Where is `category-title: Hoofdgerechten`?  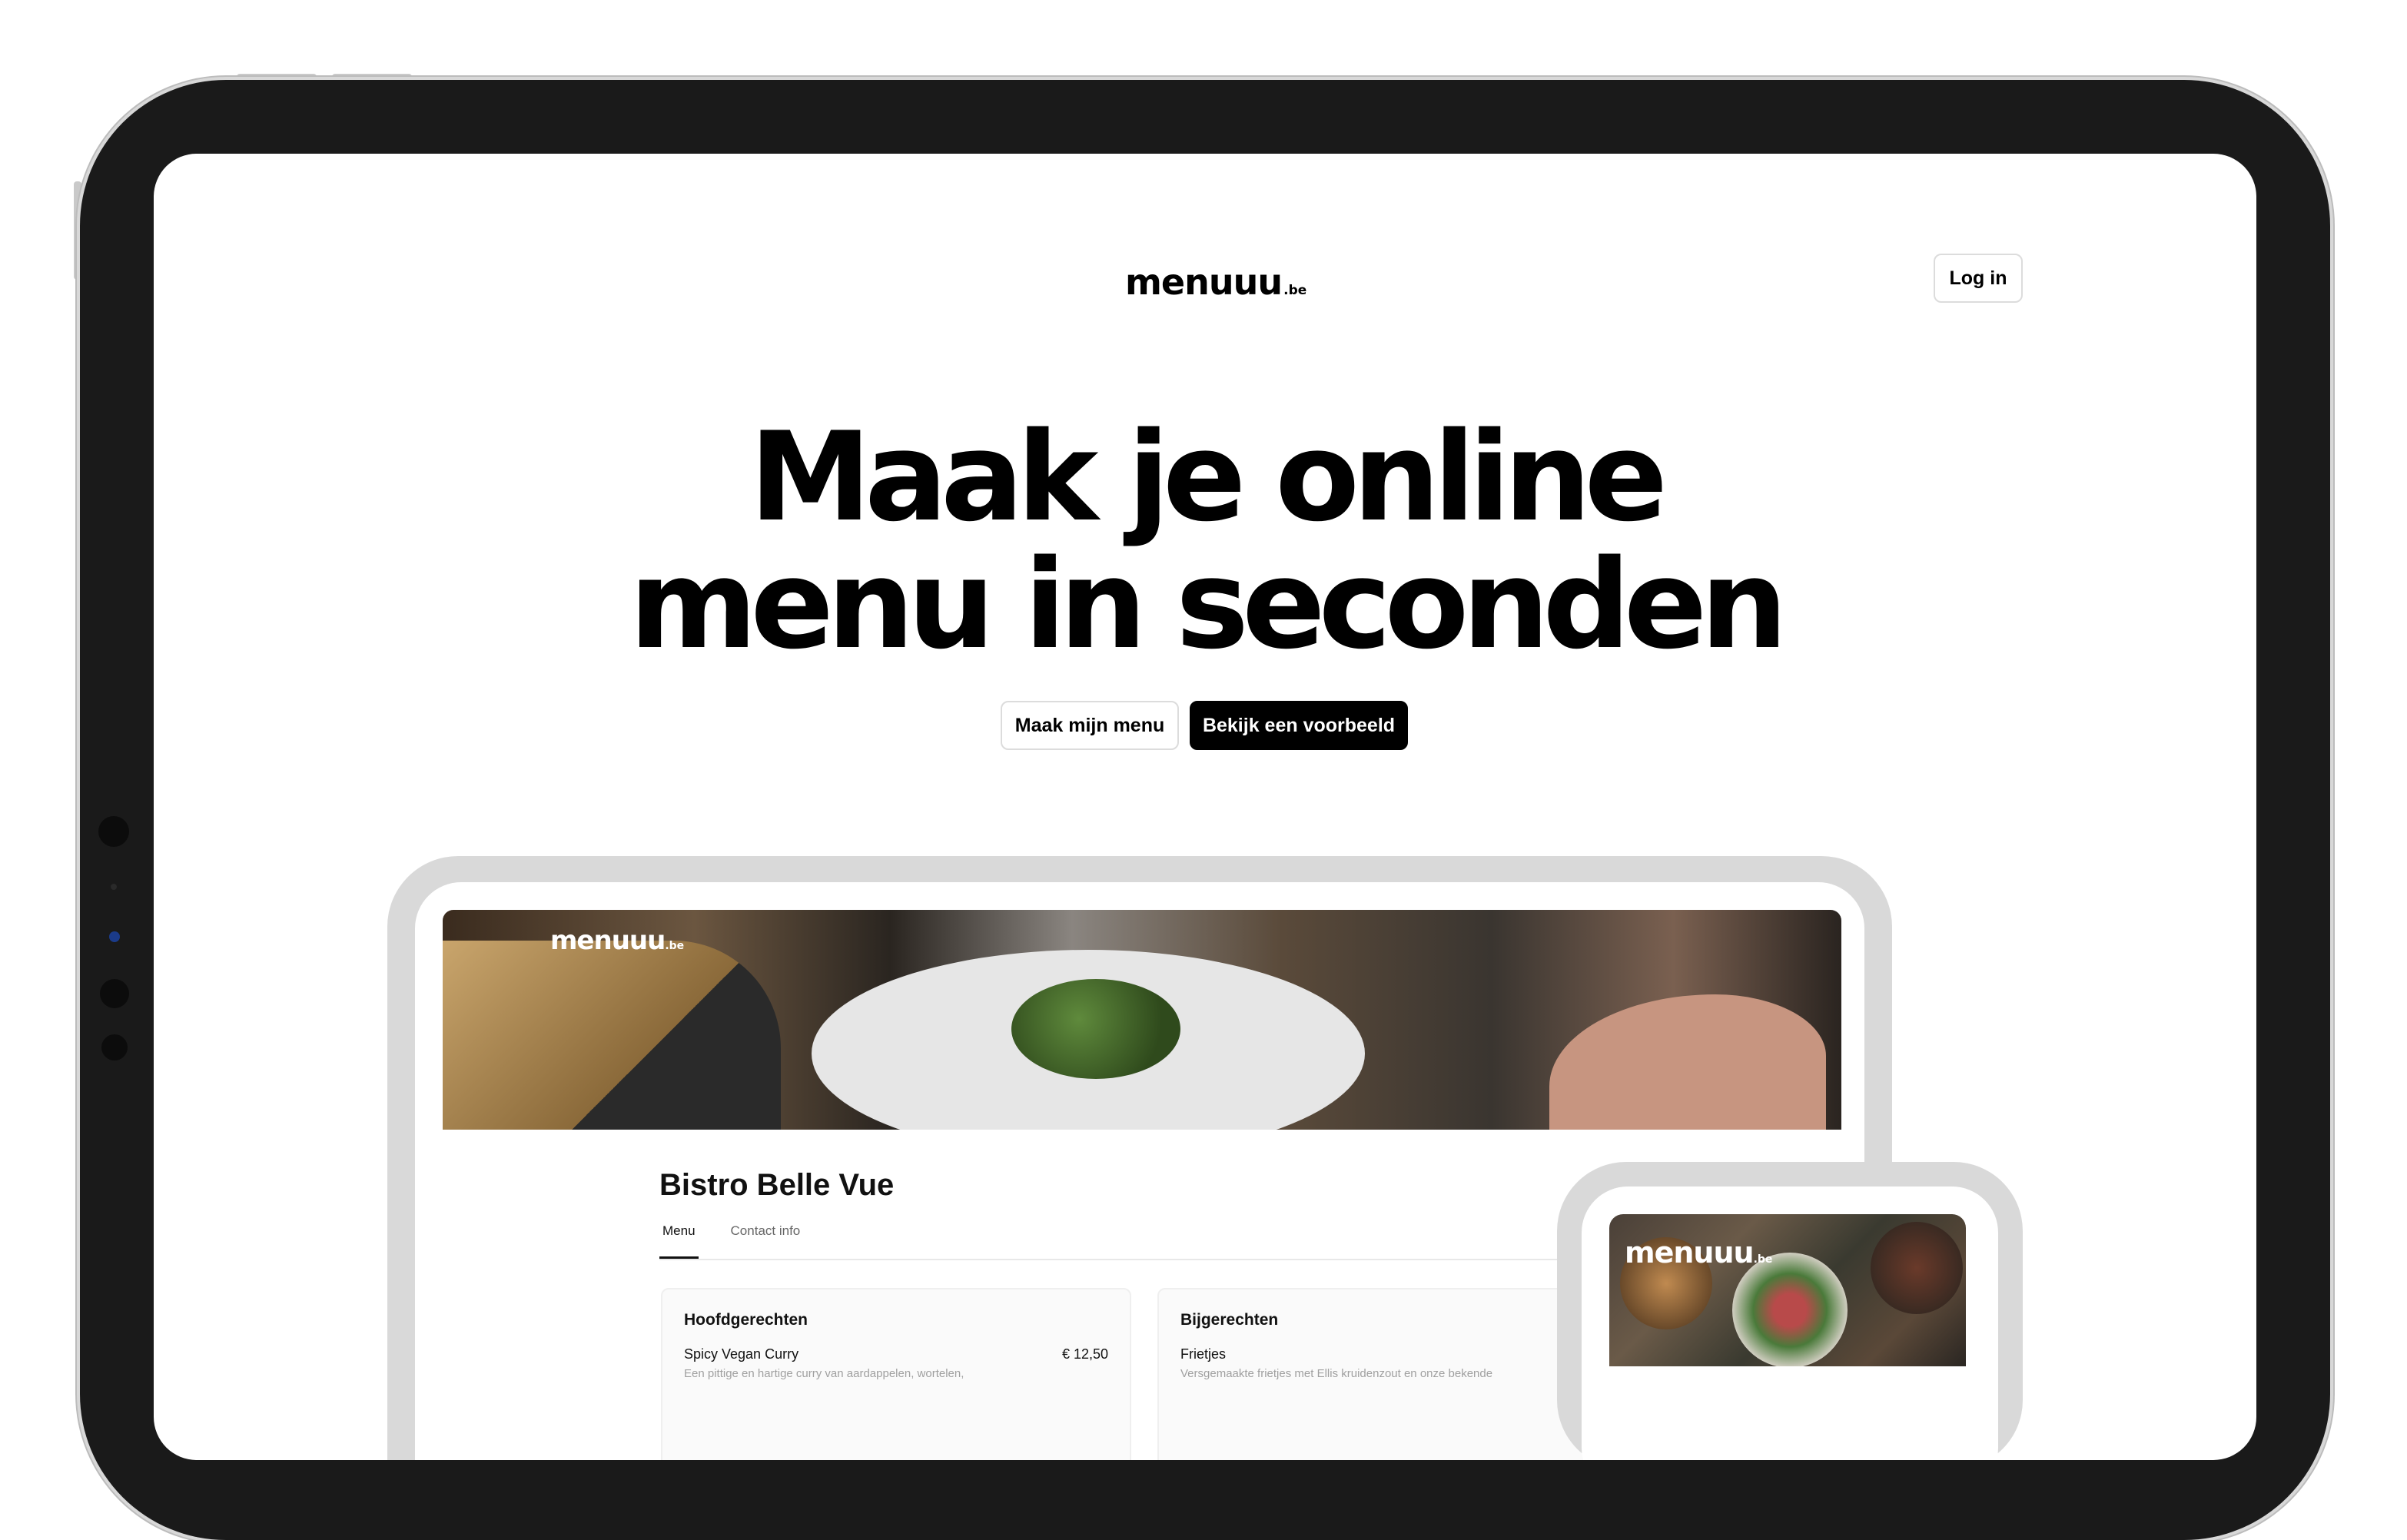 category-title: Hoofdgerechten is located at coordinates (746, 1320).